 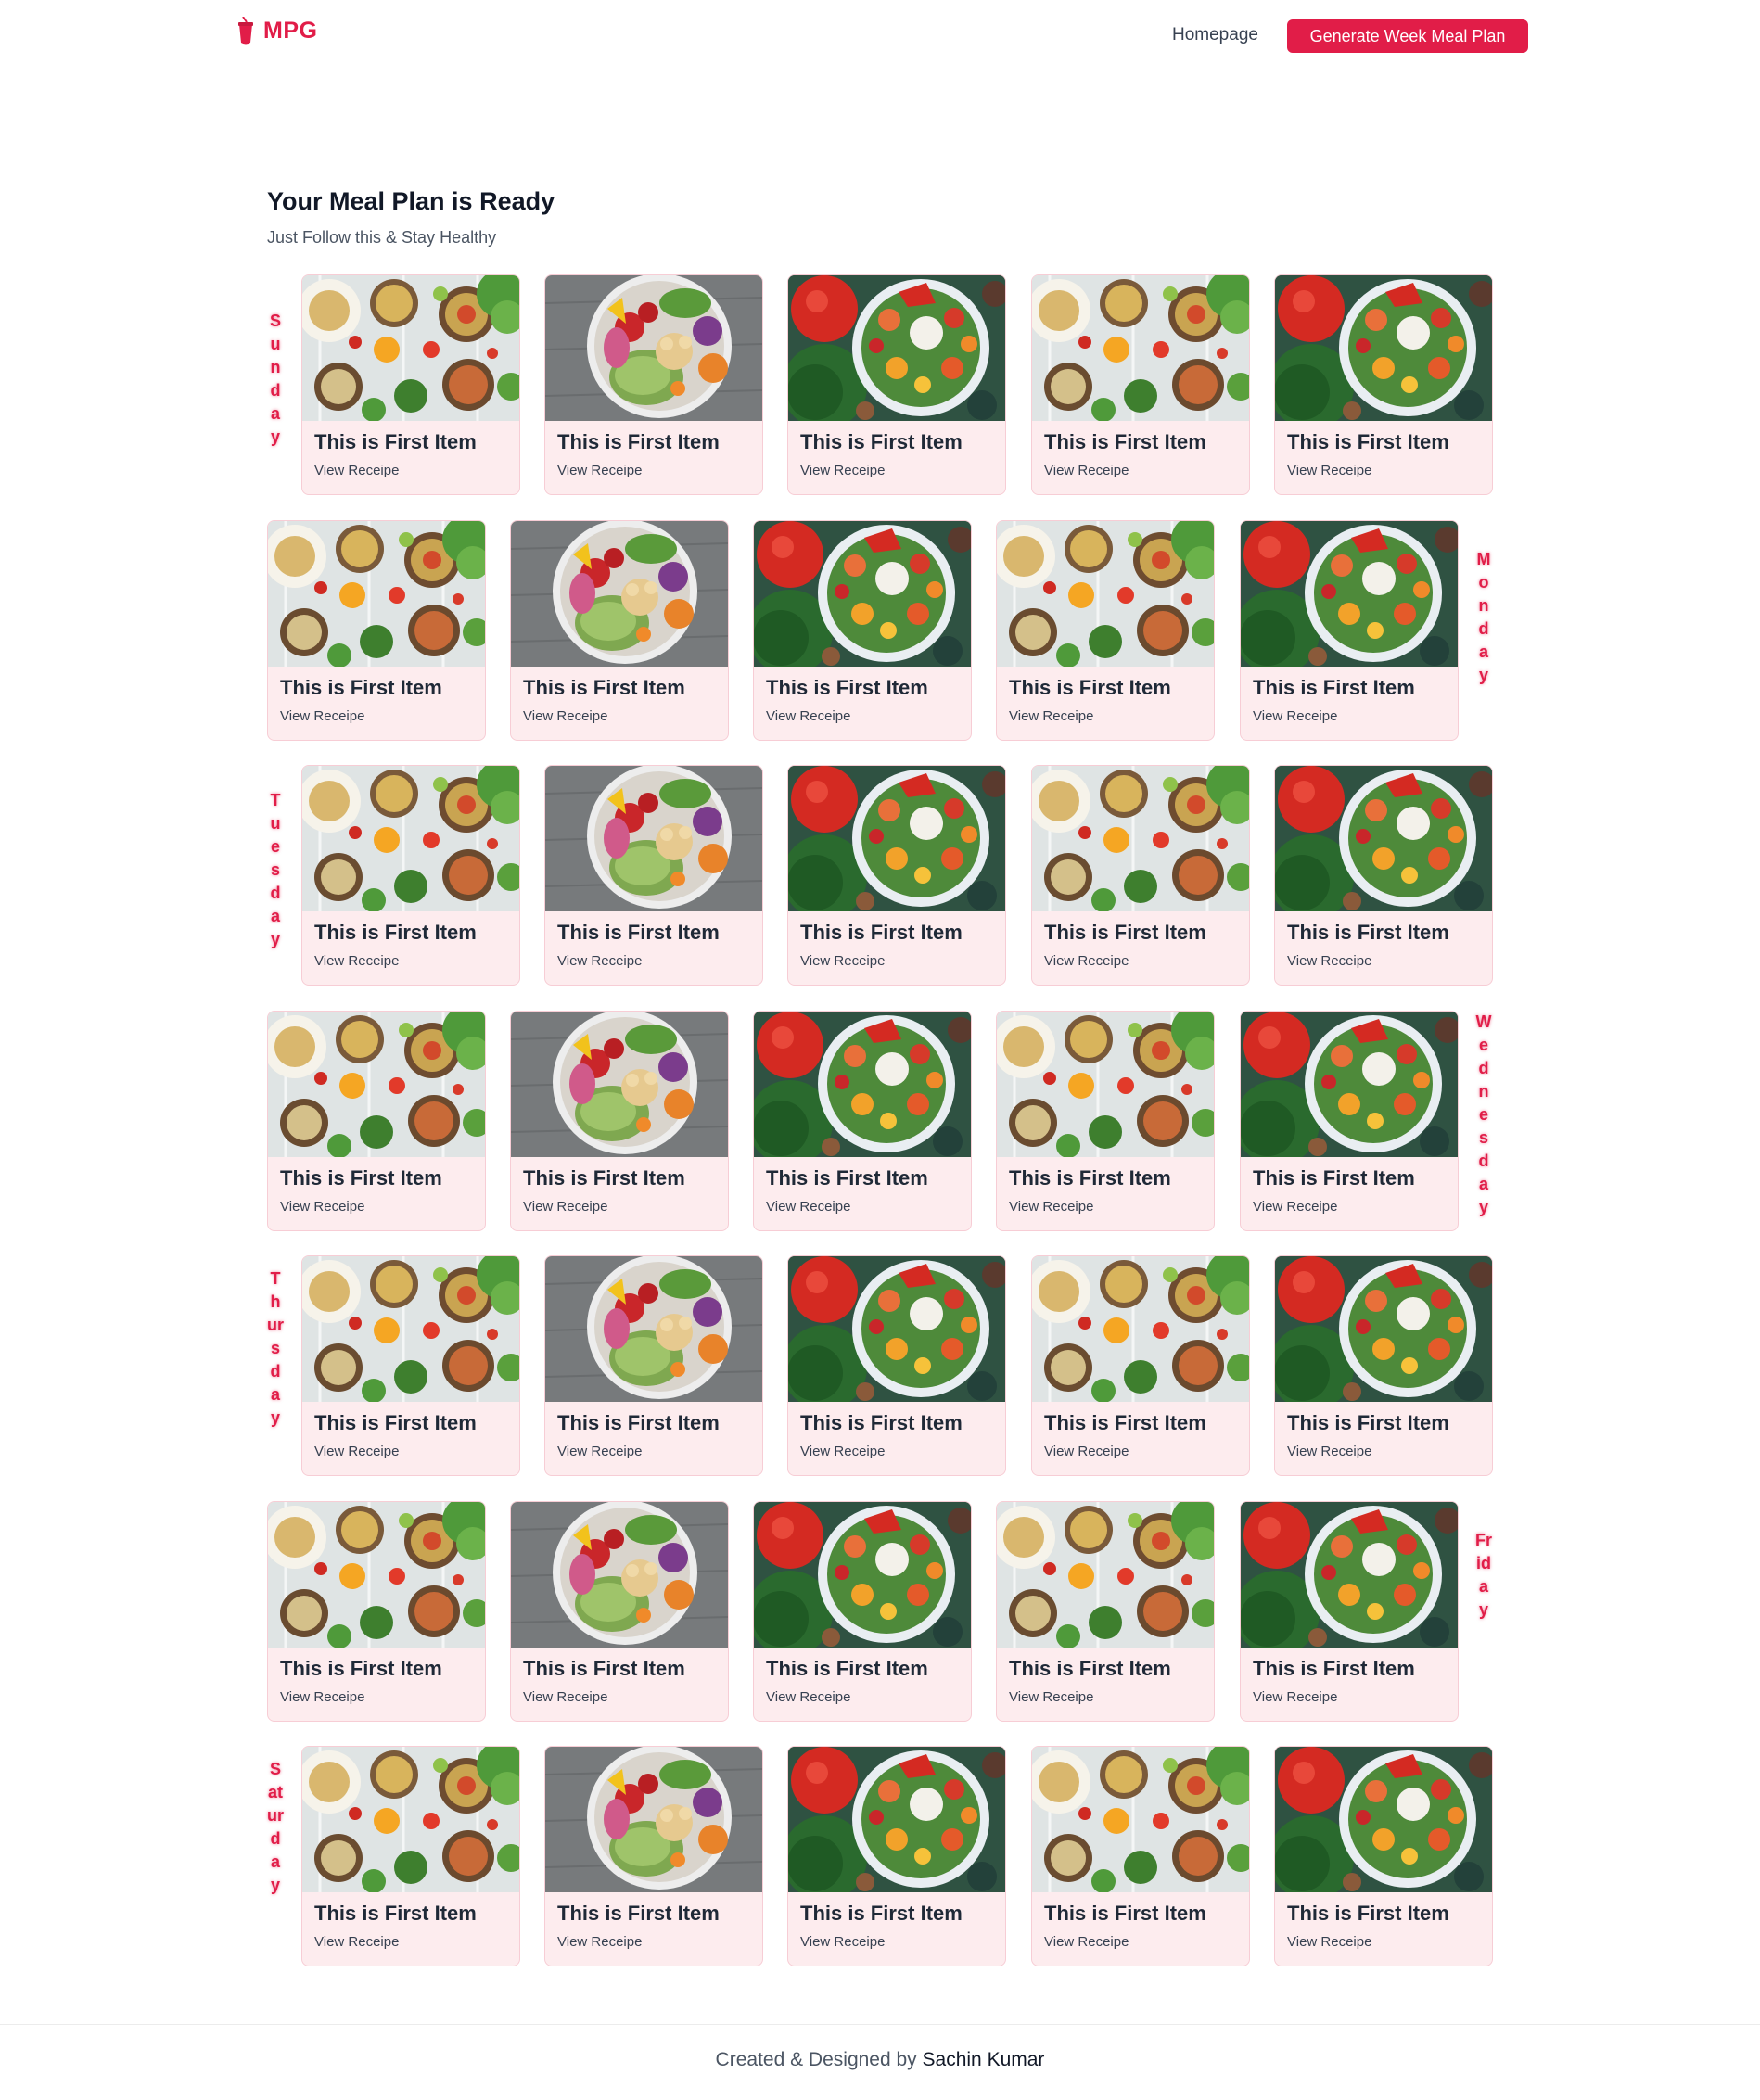 What do you see at coordinates (1215, 35) in the screenshot?
I see `nav-homepage-link: Homepage` at bounding box center [1215, 35].